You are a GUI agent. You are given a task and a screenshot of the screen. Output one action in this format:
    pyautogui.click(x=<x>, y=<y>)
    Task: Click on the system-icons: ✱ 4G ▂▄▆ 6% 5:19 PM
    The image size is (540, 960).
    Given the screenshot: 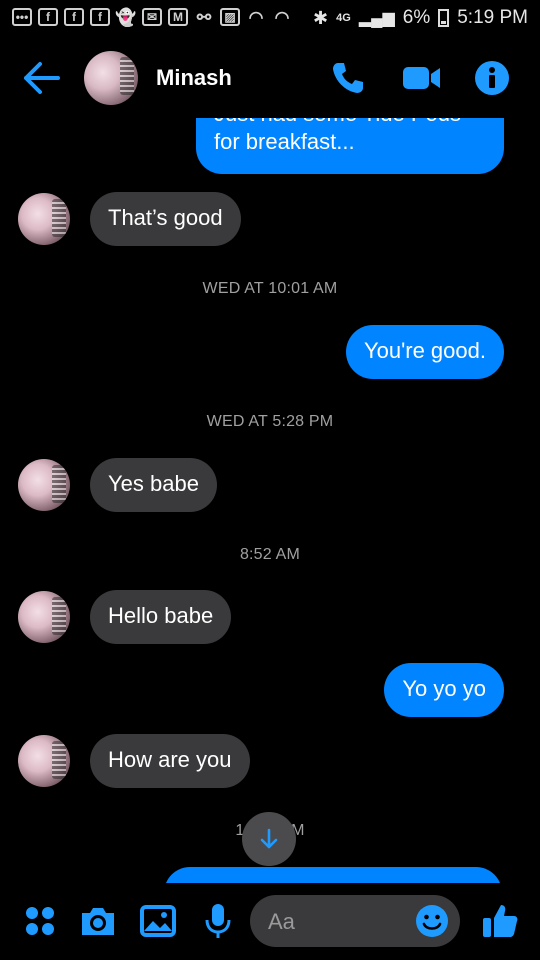 What is the action you would take?
    pyautogui.click(x=420, y=18)
    